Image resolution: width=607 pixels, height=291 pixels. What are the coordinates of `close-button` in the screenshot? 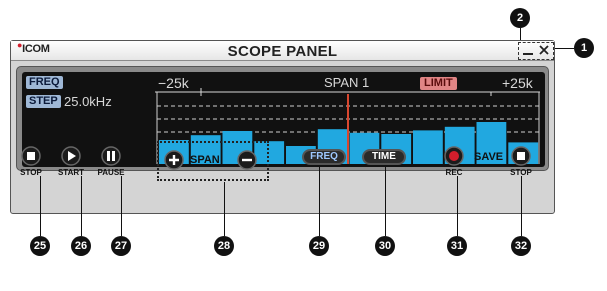 It's located at (544, 50).